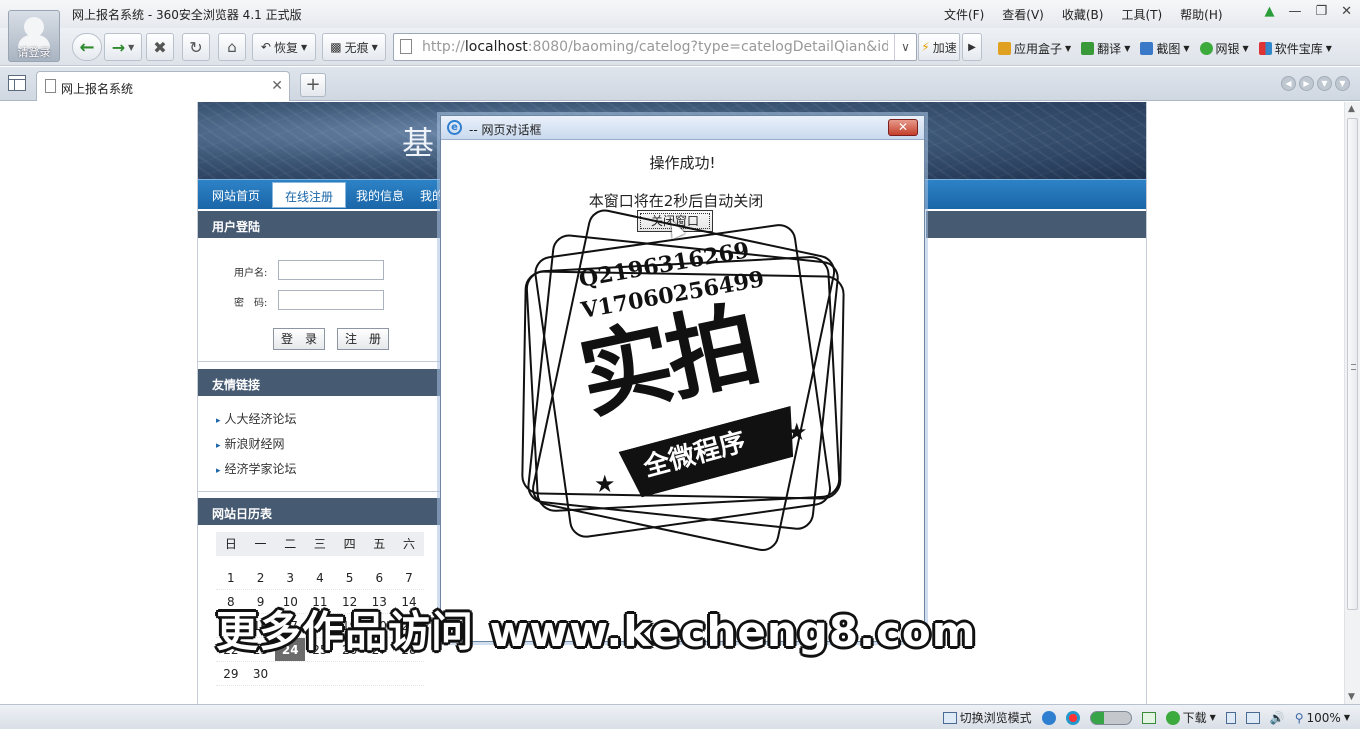 The height and width of the screenshot is (729, 1360). I want to click on user-login-avatar: 请登录, so click(34, 36).